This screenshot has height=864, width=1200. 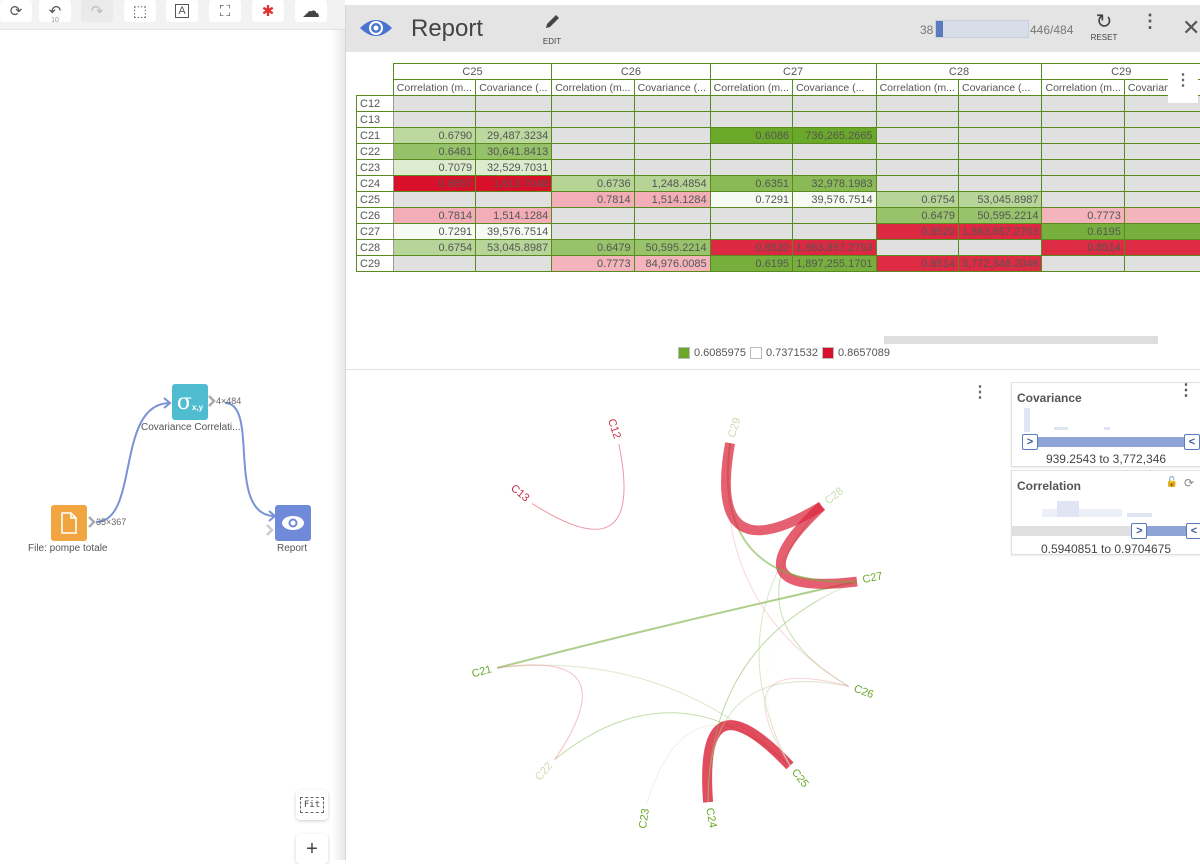 I want to click on chord-node-label: C12, so click(x=614, y=428).